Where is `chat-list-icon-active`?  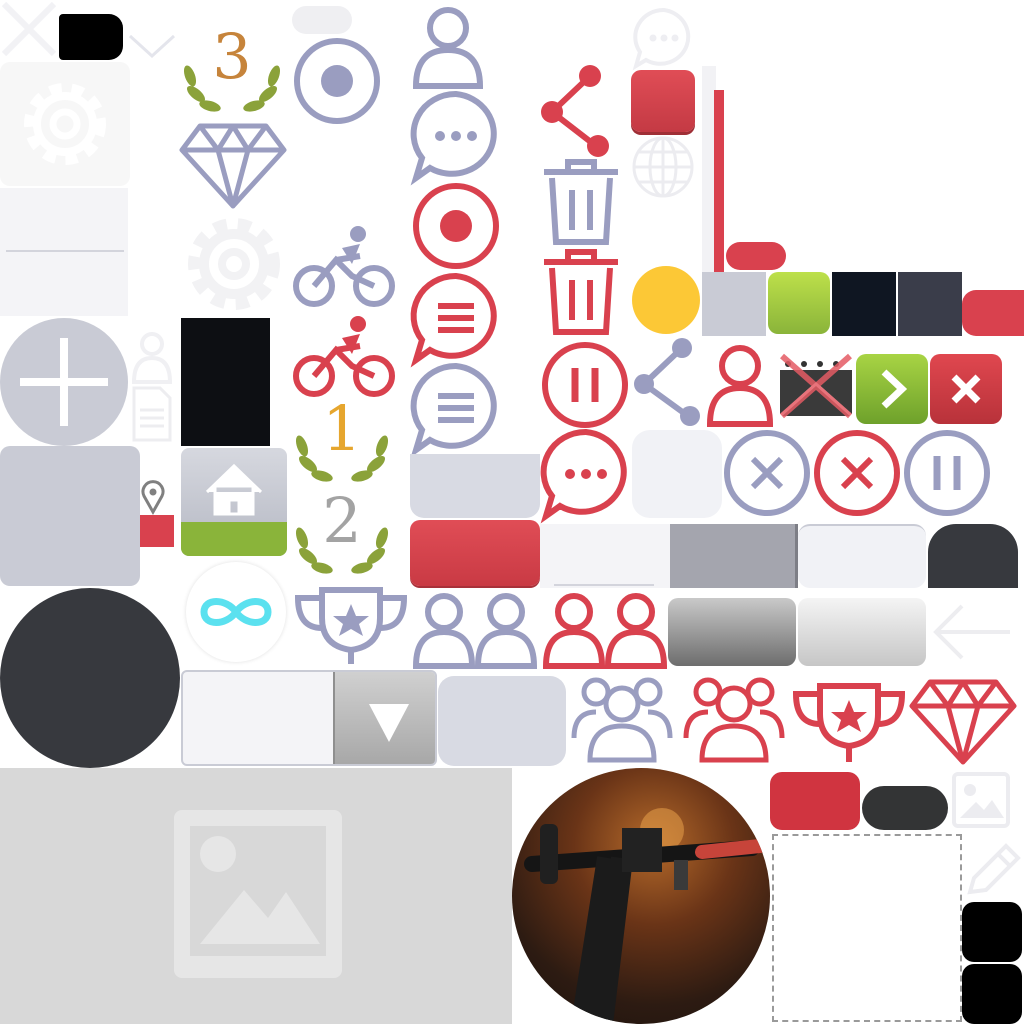
chat-list-icon-active is located at coordinates (456, 320).